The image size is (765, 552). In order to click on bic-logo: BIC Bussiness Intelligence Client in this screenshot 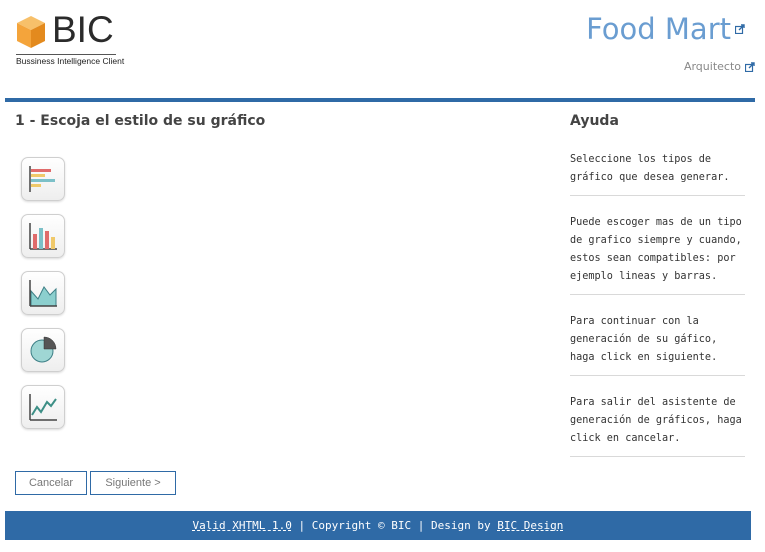, I will do `click(70, 40)`.